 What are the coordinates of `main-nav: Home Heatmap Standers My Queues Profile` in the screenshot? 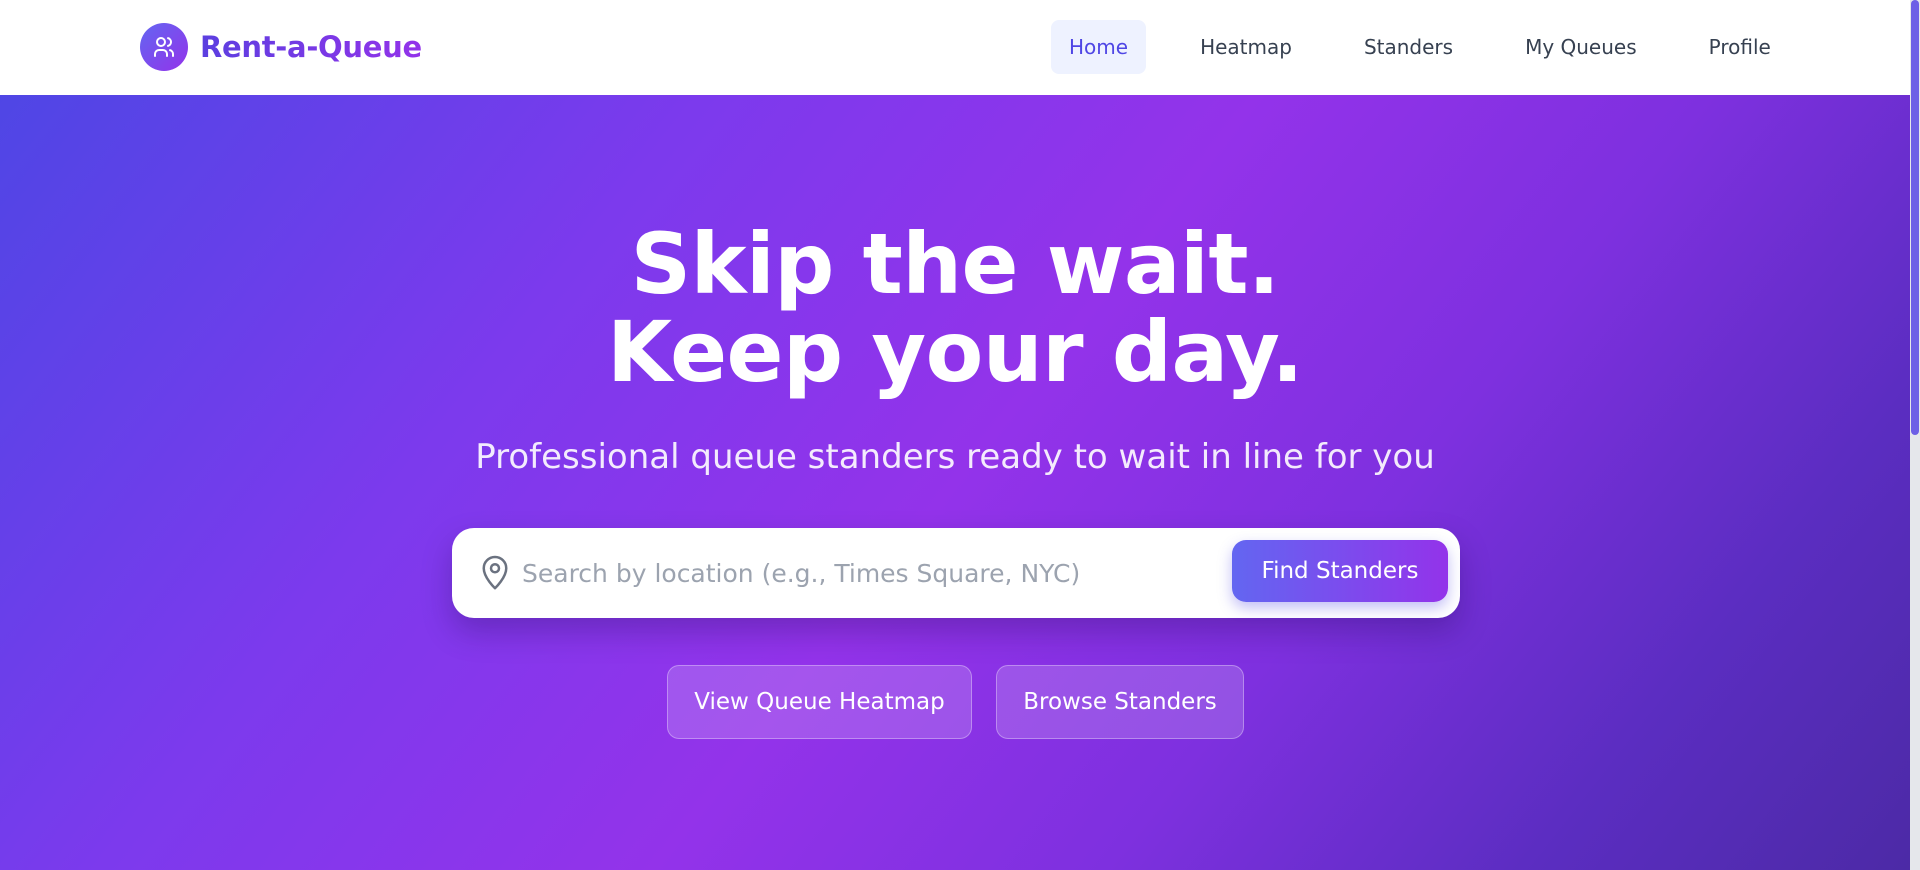 It's located at (1420, 47).